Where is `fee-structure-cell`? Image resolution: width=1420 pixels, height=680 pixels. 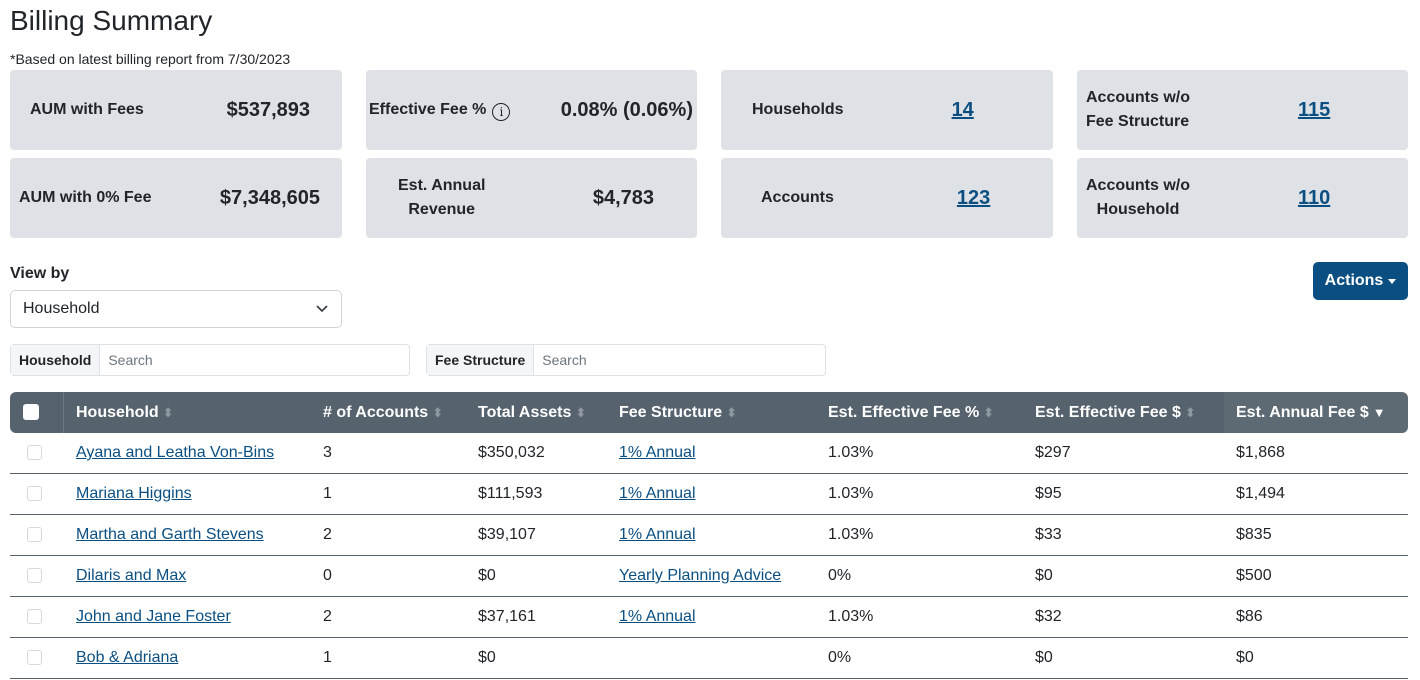 fee-structure-cell is located at coordinates (711, 658).